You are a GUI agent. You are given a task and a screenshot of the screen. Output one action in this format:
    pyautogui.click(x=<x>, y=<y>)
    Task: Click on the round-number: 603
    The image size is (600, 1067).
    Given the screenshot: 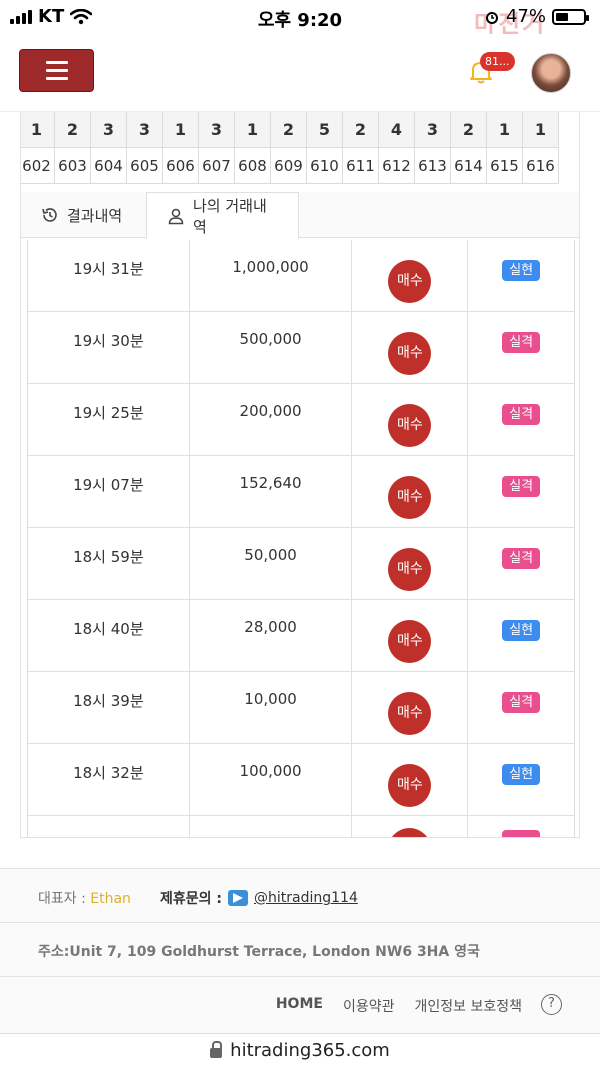 What is the action you would take?
    pyautogui.click(x=72, y=166)
    